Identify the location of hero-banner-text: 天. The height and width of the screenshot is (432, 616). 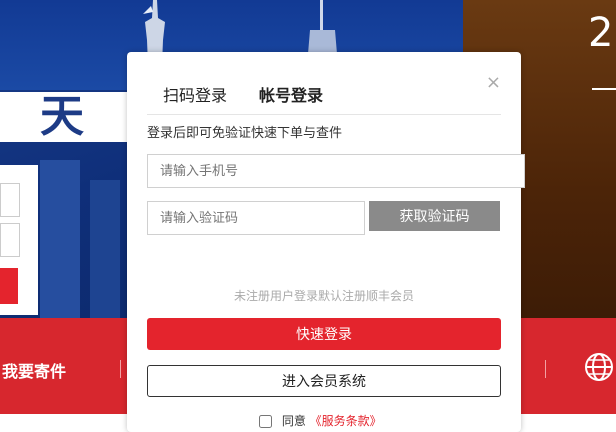
(62, 116).